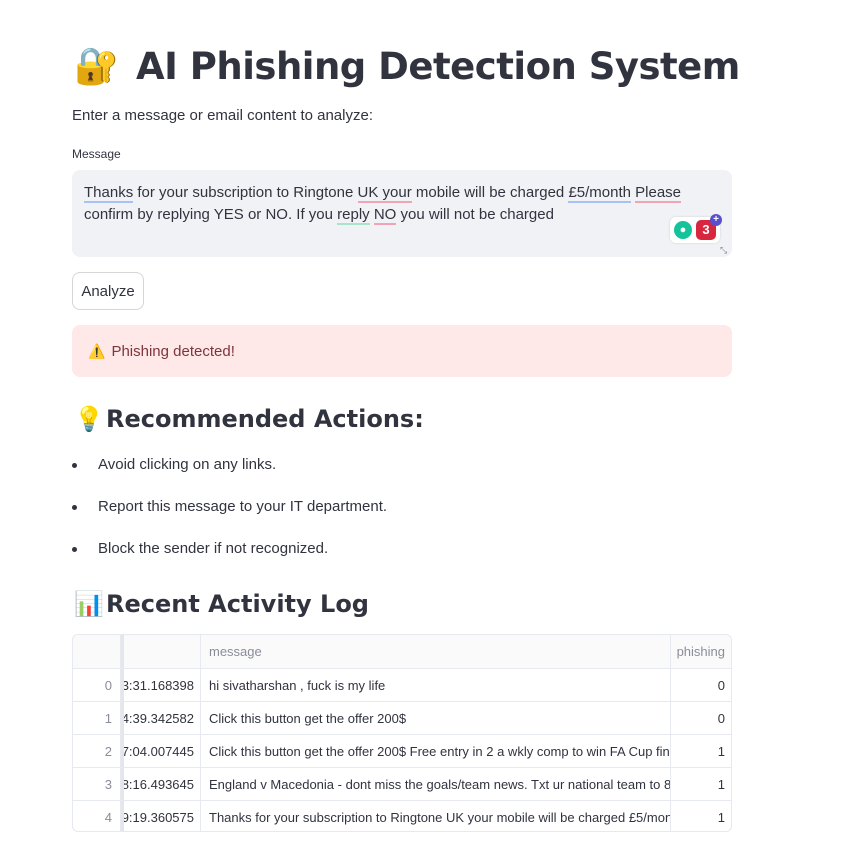 Image resolution: width=862 pixels, height=842 pixels. I want to click on warning-icon: ⚠️, so click(97, 350).